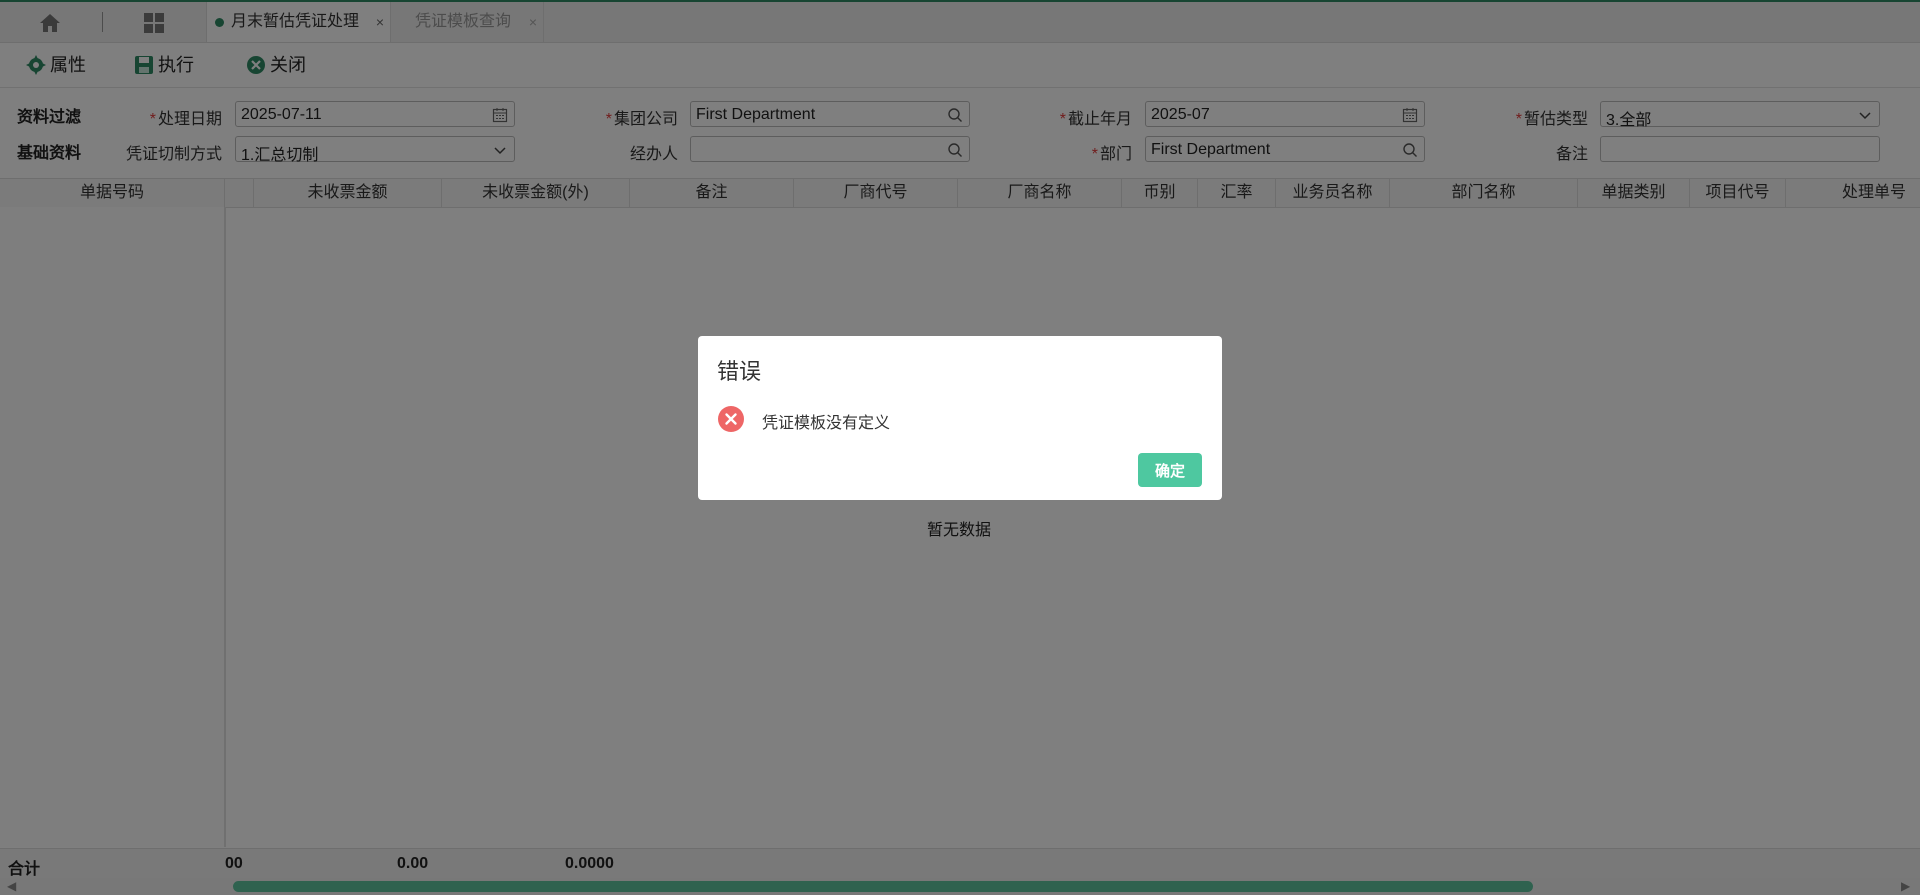 The image size is (1920, 895). What do you see at coordinates (739, 371) in the screenshot?
I see `dialog-title: 错误` at bounding box center [739, 371].